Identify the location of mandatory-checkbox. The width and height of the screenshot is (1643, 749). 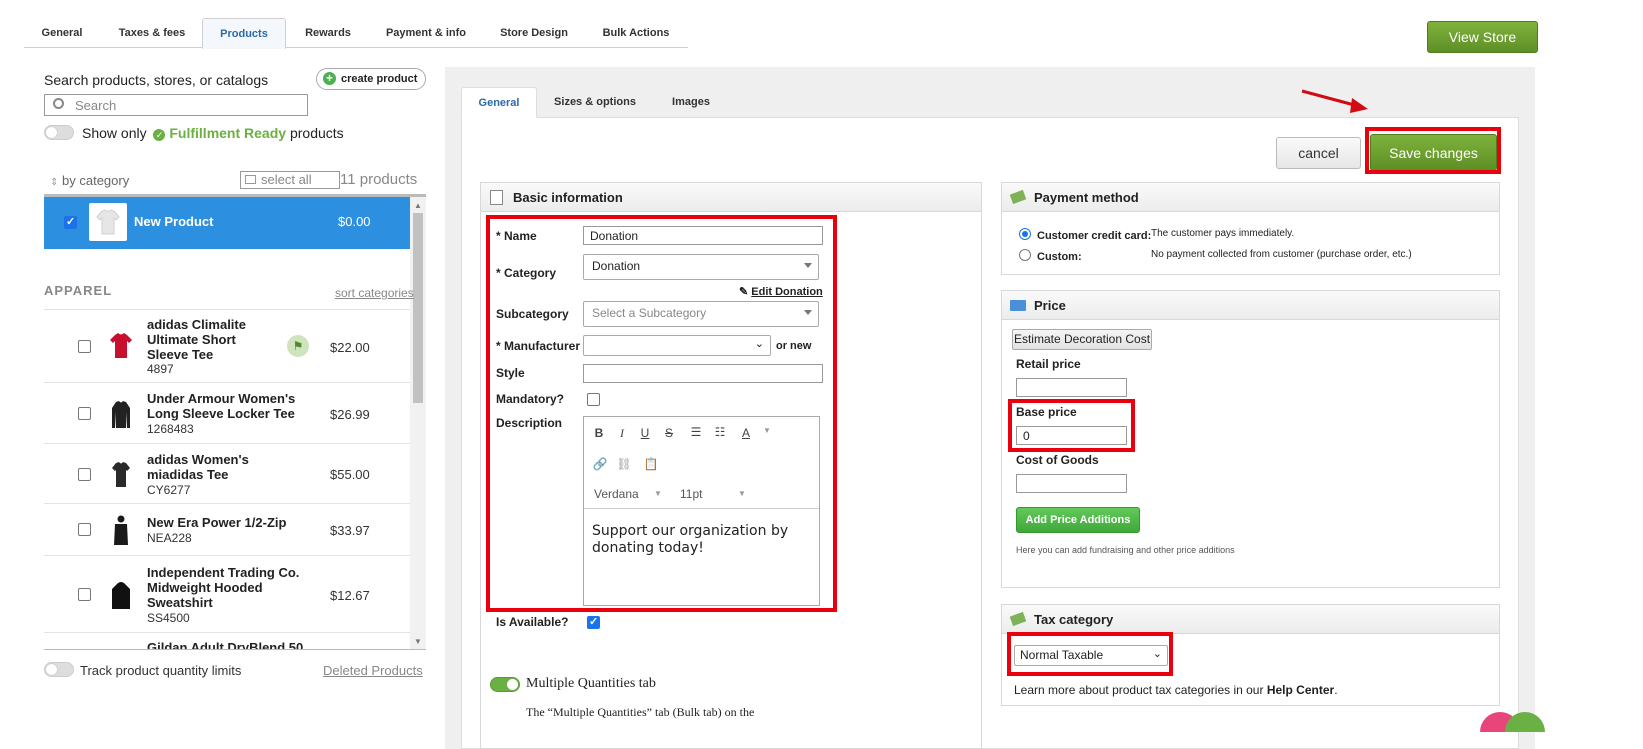
(593, 399).